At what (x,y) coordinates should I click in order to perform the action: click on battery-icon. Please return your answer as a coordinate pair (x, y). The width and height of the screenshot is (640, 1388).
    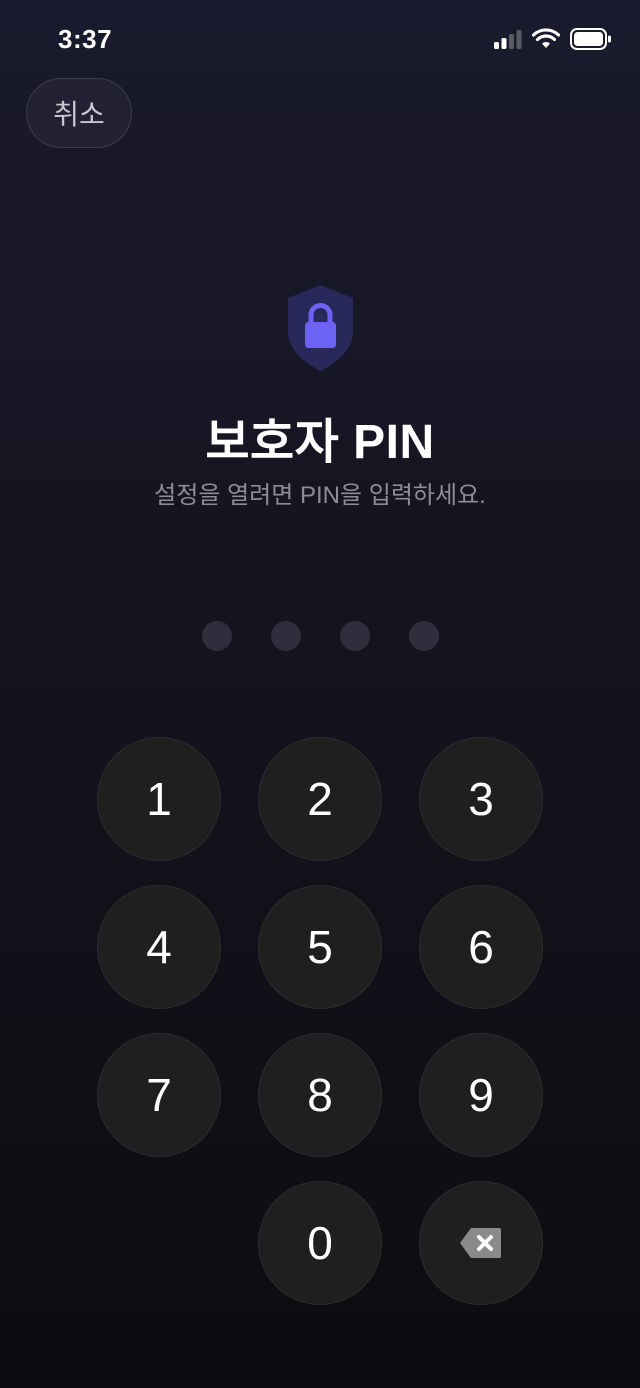
    Looking at the image, I should click on (590, 39).